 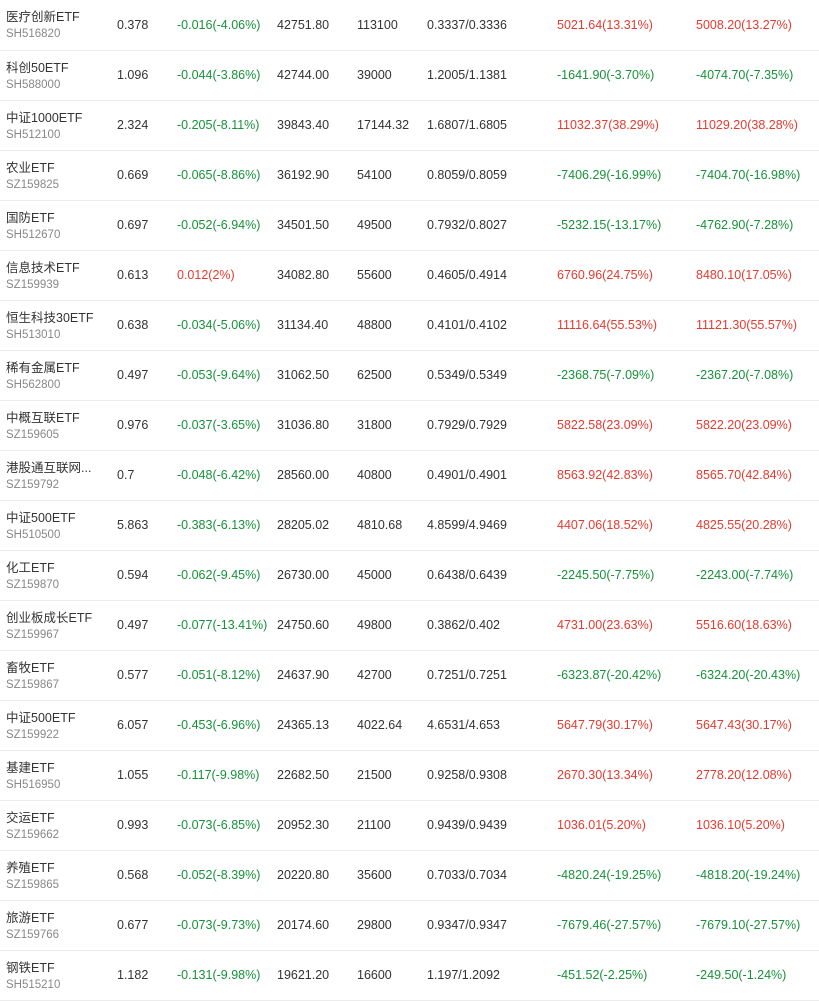 What do you see at coordinates (133, 975) in the screenshot?
I see `price-cell: 1.182` at bounding box center [133, 975].